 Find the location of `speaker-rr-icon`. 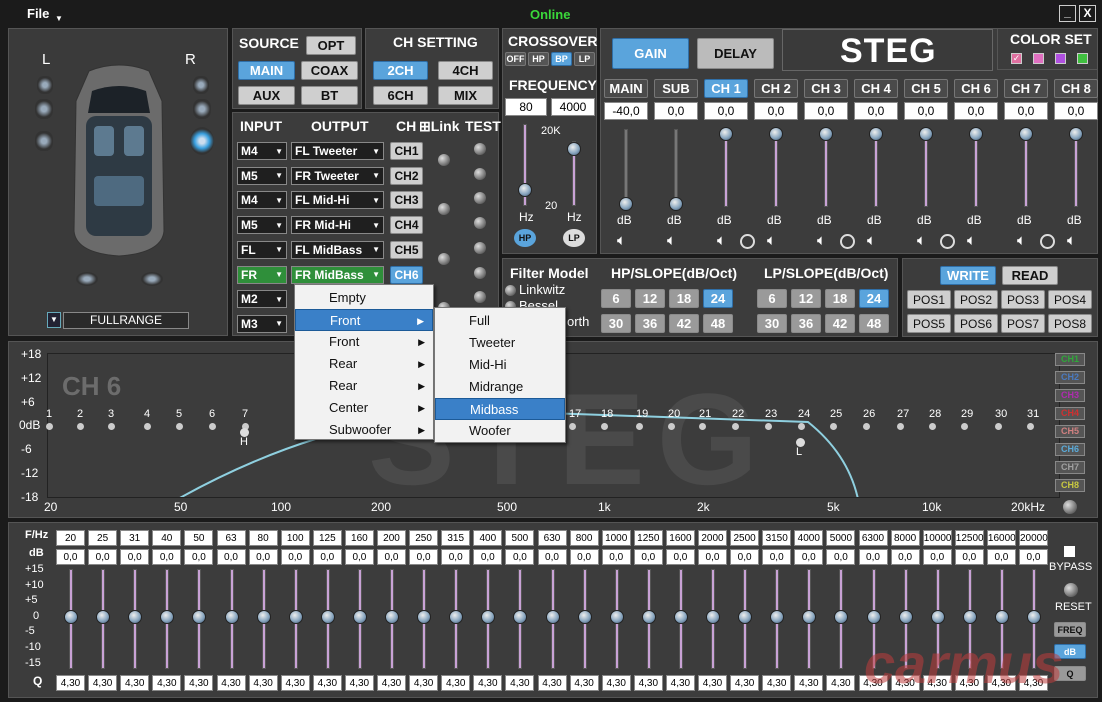

speaker-rr-icon is located at coordinates (152, 279).